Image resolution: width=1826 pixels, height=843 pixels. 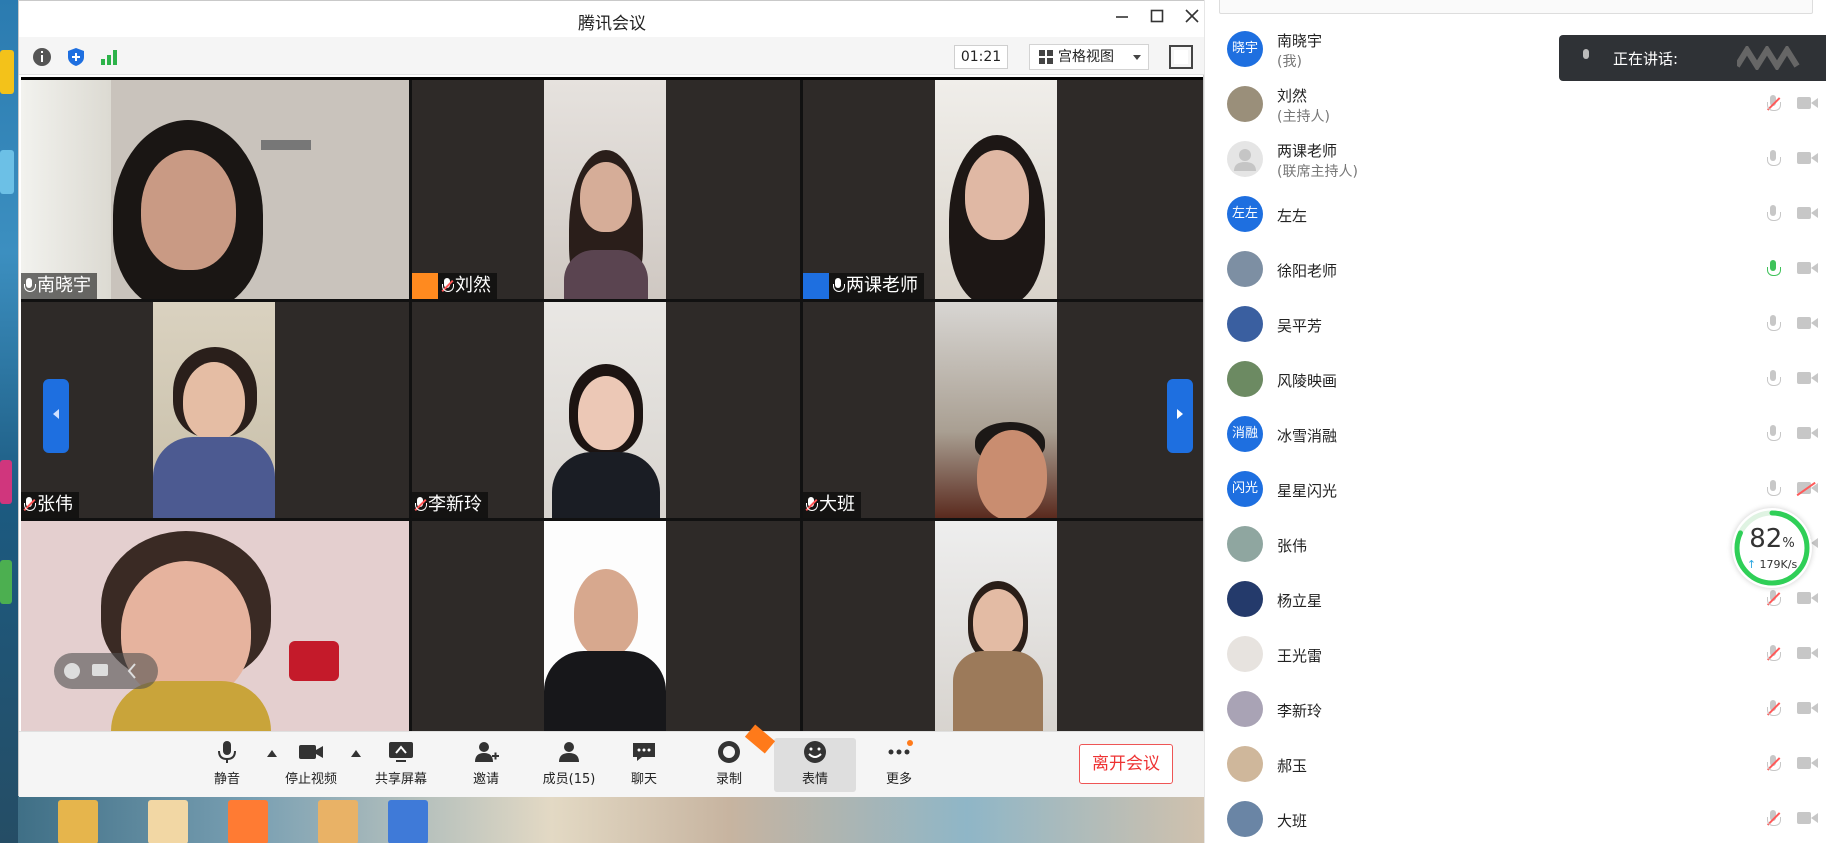 What do you see at coordinates (1516, 7) in the screenshot?
I see `participant-search-input` at bounding box center [1516, 7].